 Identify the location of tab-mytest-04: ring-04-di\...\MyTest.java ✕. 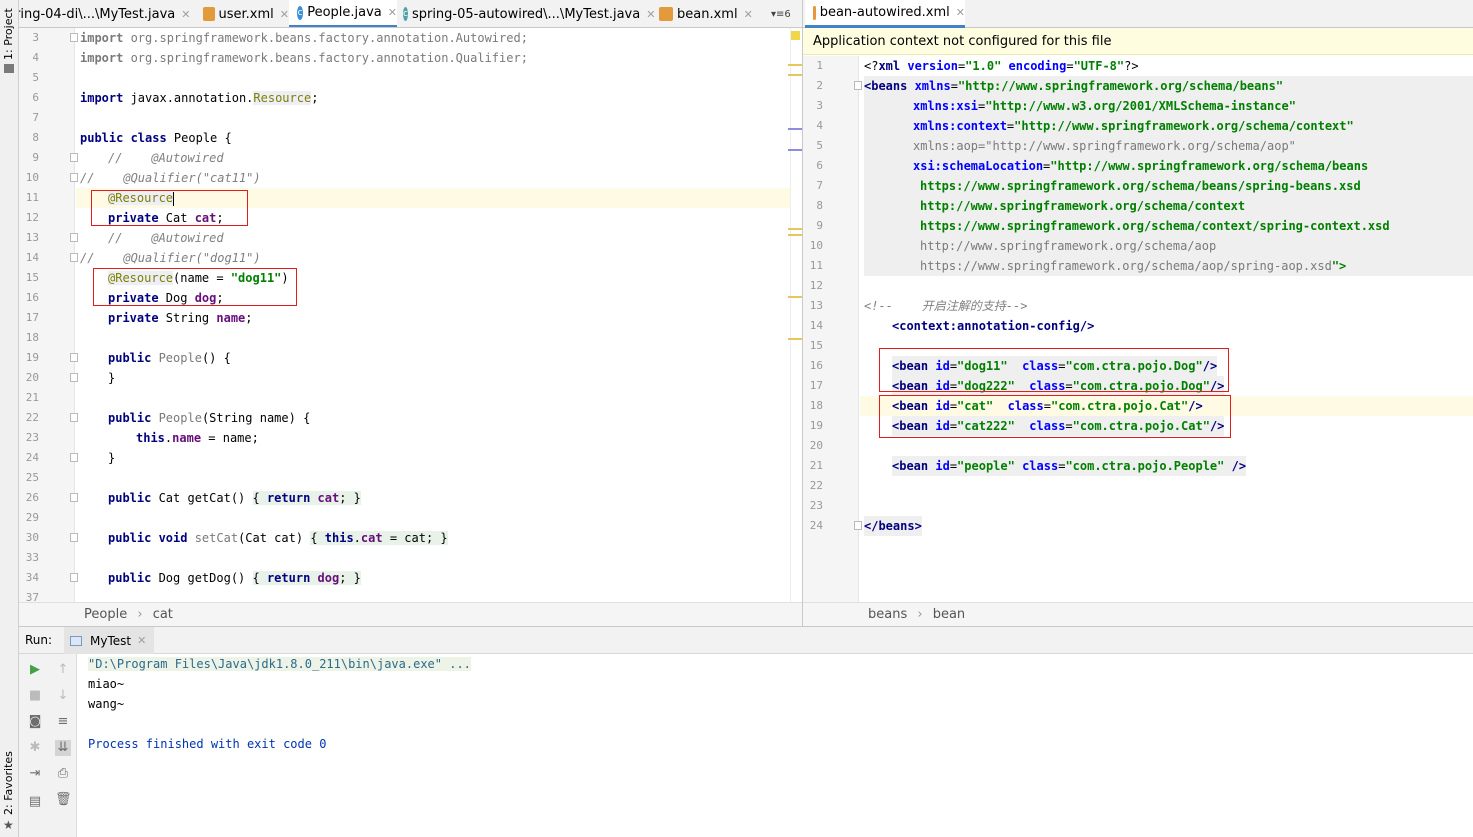
(108, 13).